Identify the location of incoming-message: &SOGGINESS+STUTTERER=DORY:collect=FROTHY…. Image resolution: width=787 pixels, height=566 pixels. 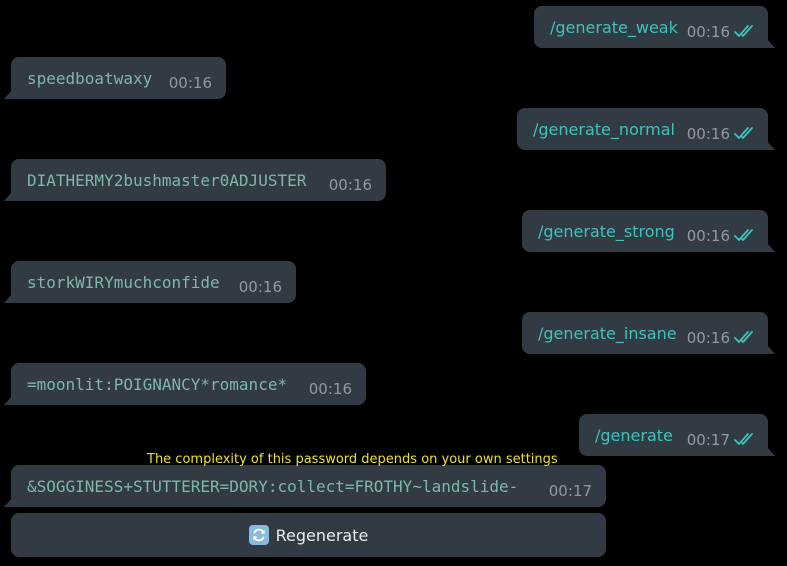
(305, 486).